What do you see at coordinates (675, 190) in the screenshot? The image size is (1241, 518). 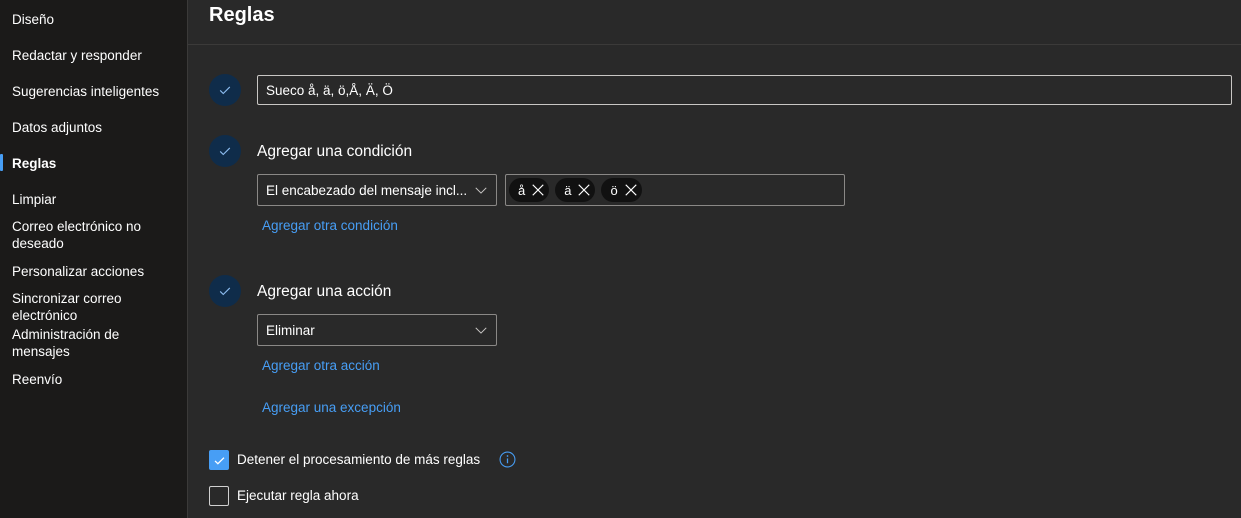 I see `condition-keywords-field: å ä ö` at bounding box center [675, 190].